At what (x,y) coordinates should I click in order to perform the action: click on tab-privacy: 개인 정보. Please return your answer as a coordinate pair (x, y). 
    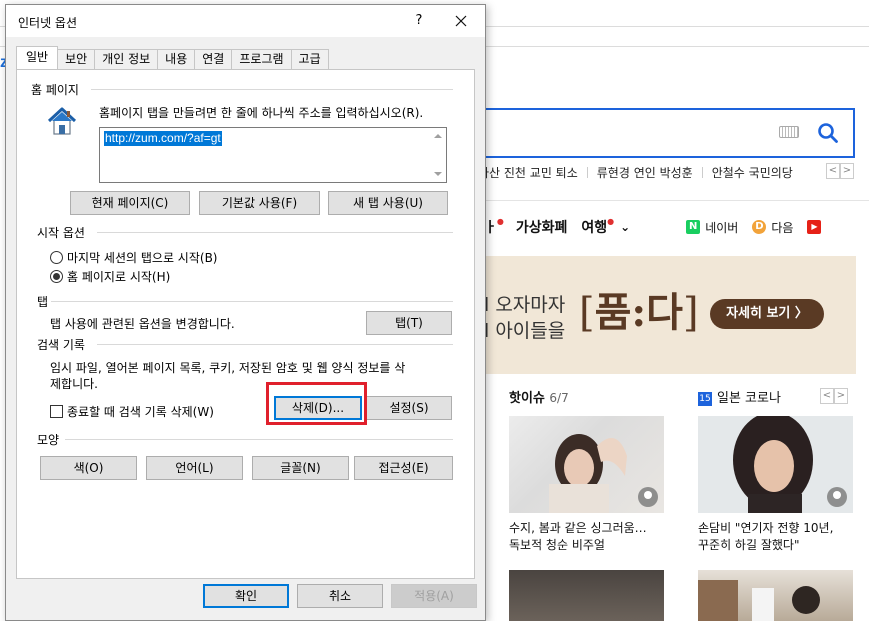
    Looking at the image, I should click on (126, 59).